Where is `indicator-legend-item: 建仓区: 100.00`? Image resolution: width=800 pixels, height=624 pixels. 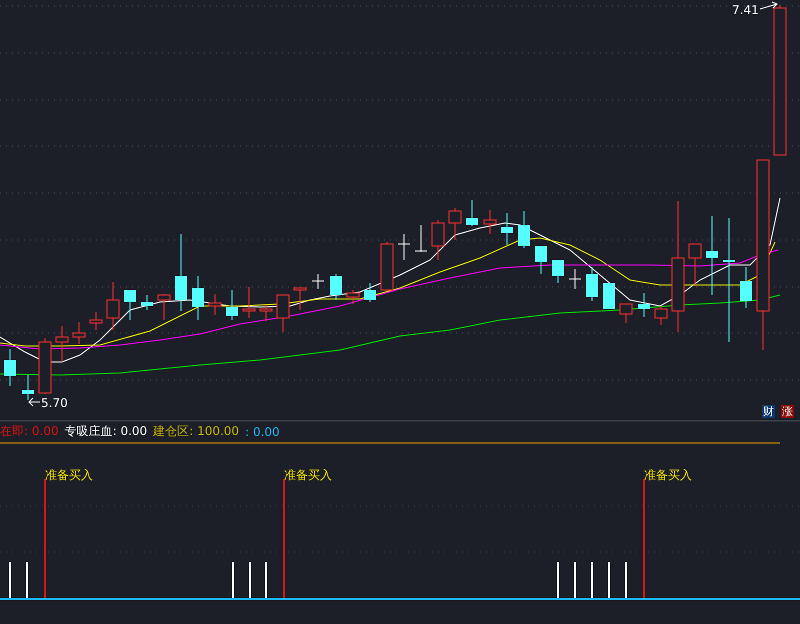 indicator-legend-item: 建仓区: 100.00 is located at coordinates (196, 431).